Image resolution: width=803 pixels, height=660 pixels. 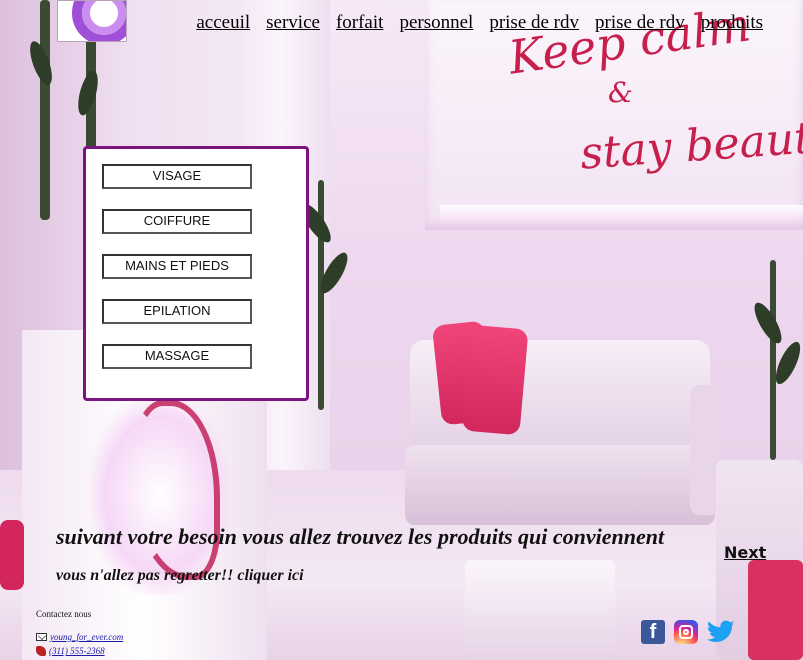 I want to click on service-button-mains-et-pieds: MAINS ET PIEDS, so click(x=177, y=266).